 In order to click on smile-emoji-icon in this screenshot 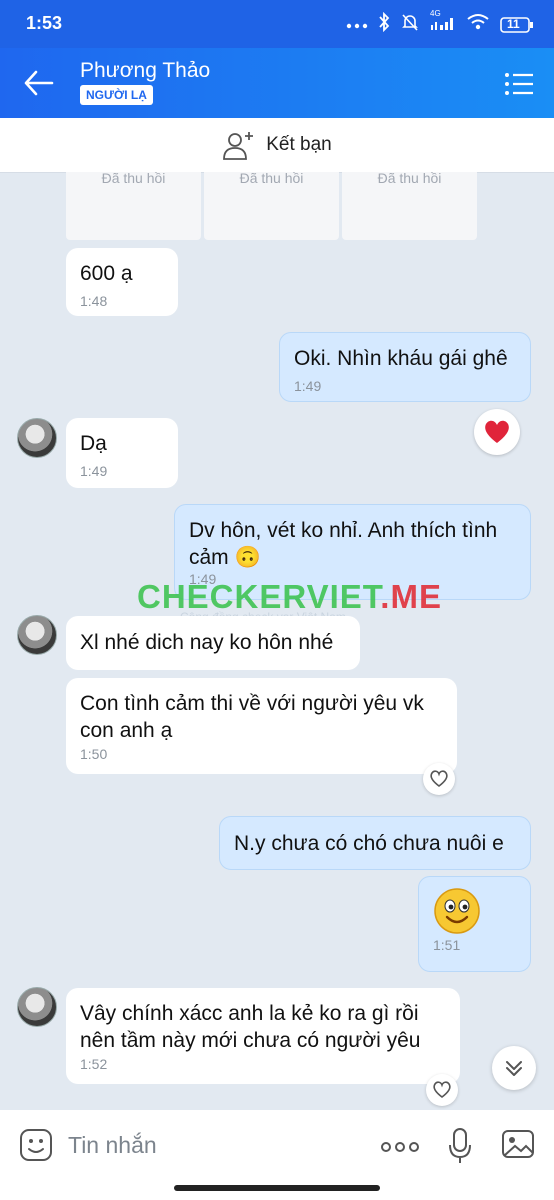, I will do `click(457, 911)`.